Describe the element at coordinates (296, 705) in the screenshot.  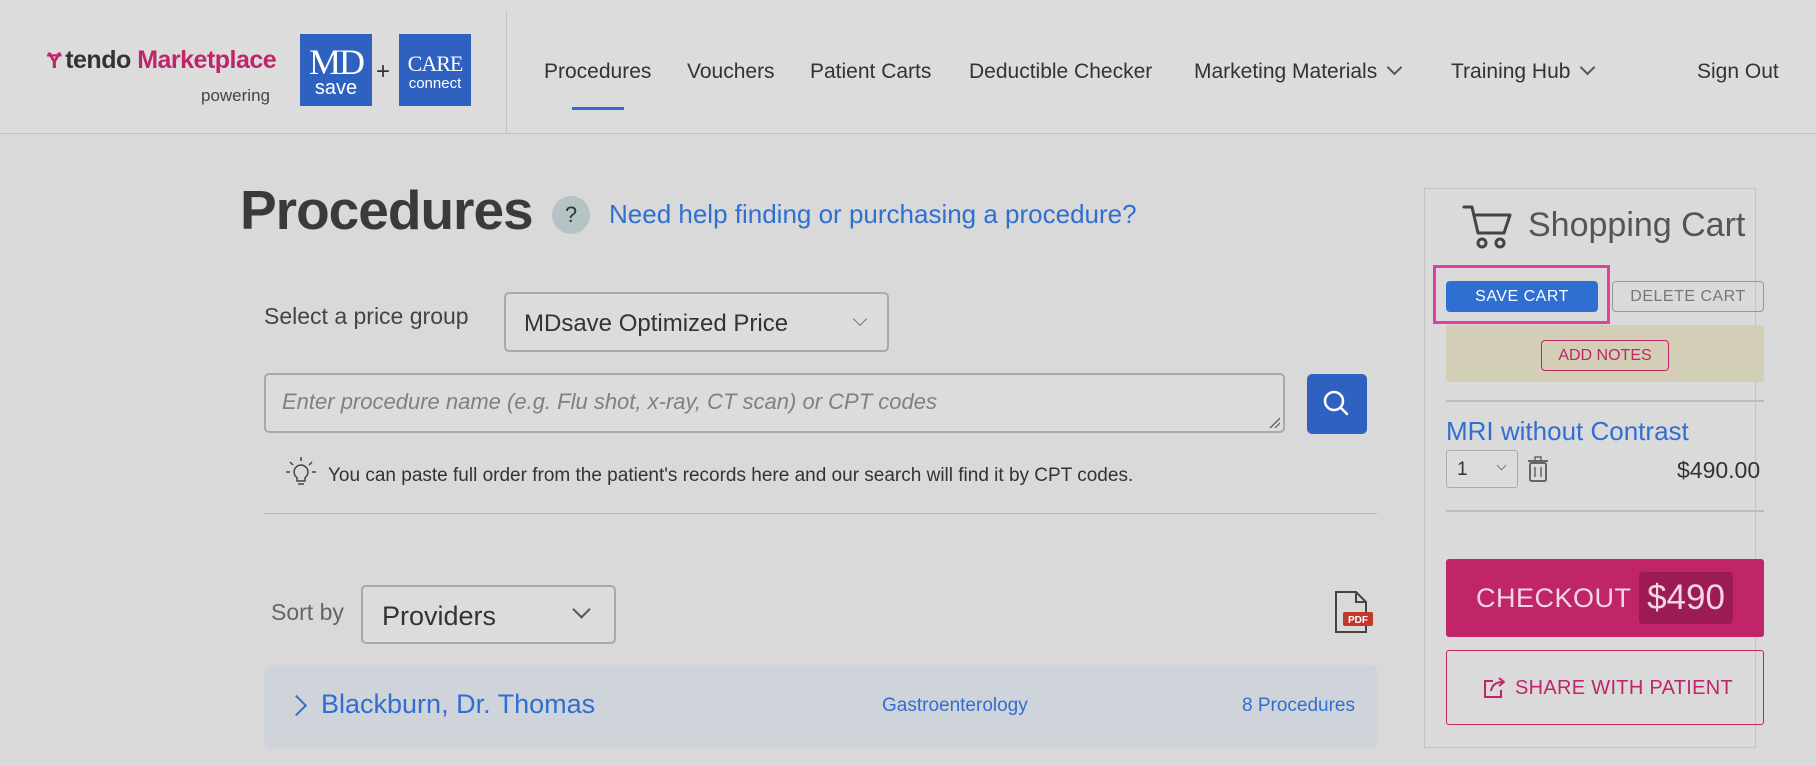
I see `chevron-right-icon` at that location.